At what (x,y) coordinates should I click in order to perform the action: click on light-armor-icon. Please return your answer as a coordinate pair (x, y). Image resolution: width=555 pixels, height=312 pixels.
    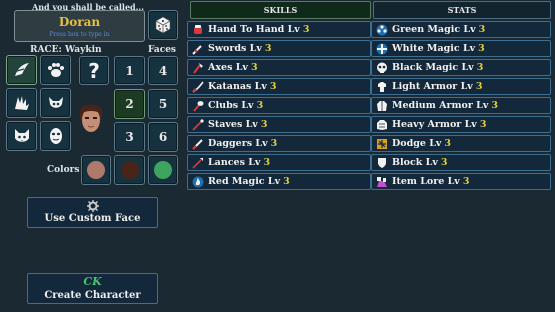
    Looking at the image, I should click on (381, 86).